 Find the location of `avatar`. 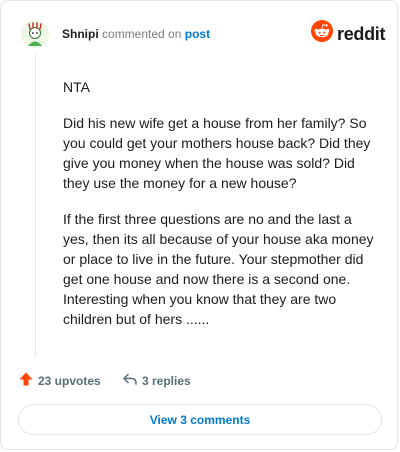

avatar is located at coordinates (35, 34).